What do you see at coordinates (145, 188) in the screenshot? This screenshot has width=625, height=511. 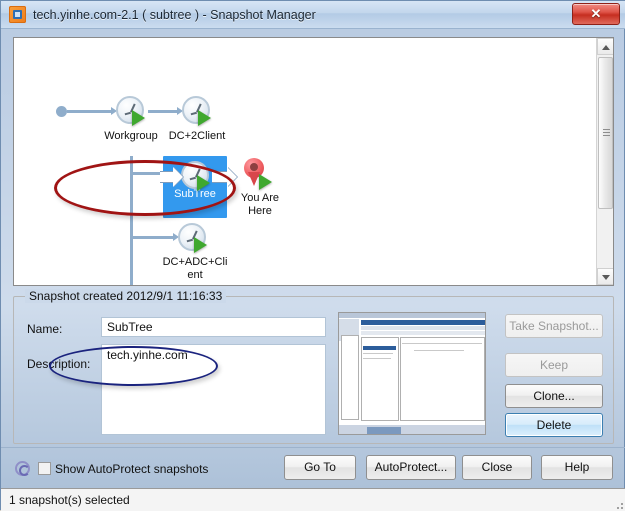 I see `annotation-ellipse-subtree` at bounding box center [145, 188].